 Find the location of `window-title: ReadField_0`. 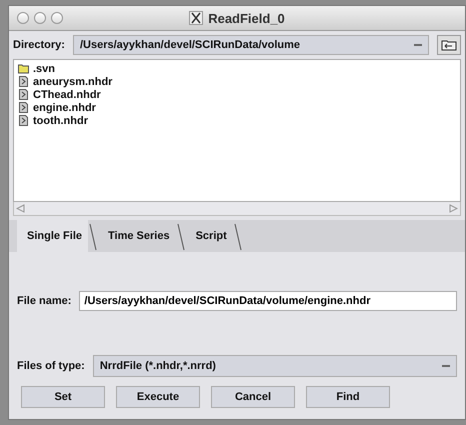

window-title: ReadField_0 is located at coordinates (246, 18).